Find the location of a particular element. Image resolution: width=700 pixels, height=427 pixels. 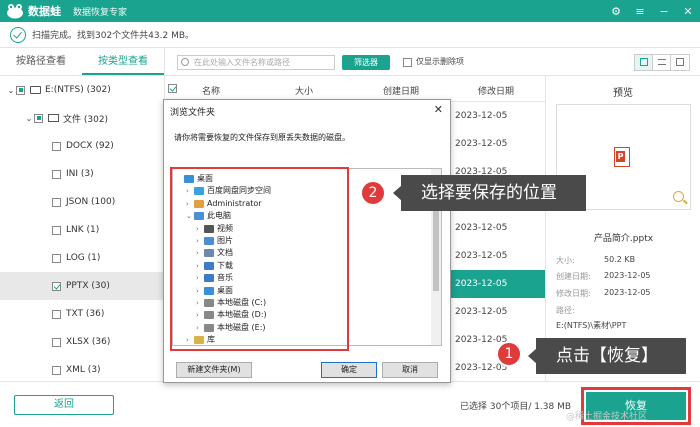

dialog-title: 浏览文件夹 is located at coordinates (193, 113).